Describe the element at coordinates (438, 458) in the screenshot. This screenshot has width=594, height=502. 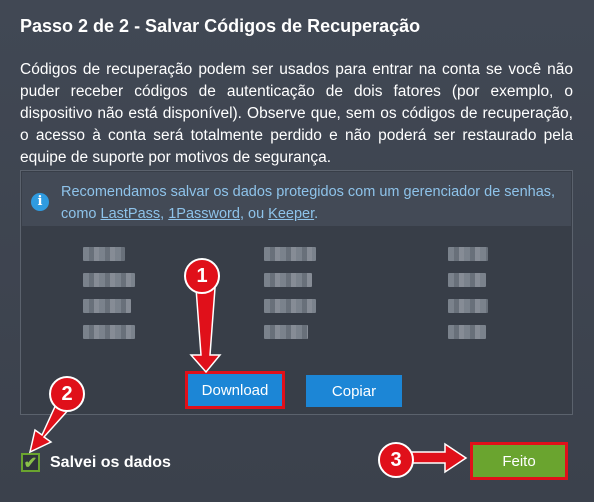
I see `arrow-3-icon` at that location.